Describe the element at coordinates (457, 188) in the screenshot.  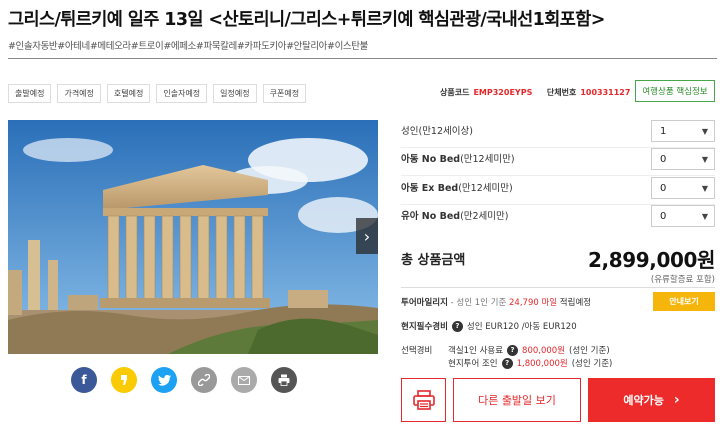
I see `option-label: 아동 Ex Bed(만12세미만)` at that location.